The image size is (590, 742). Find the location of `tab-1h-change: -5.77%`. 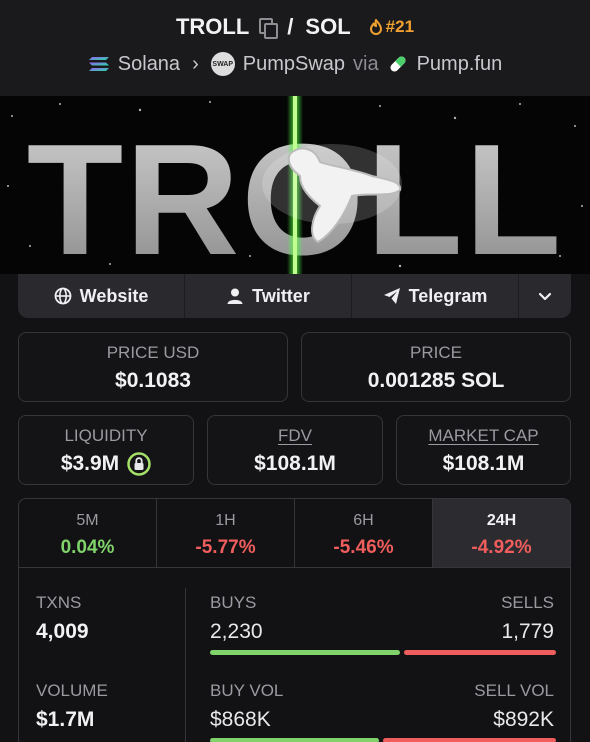

tab-1h-change: -5.77% is located at coordinates (225, 547).